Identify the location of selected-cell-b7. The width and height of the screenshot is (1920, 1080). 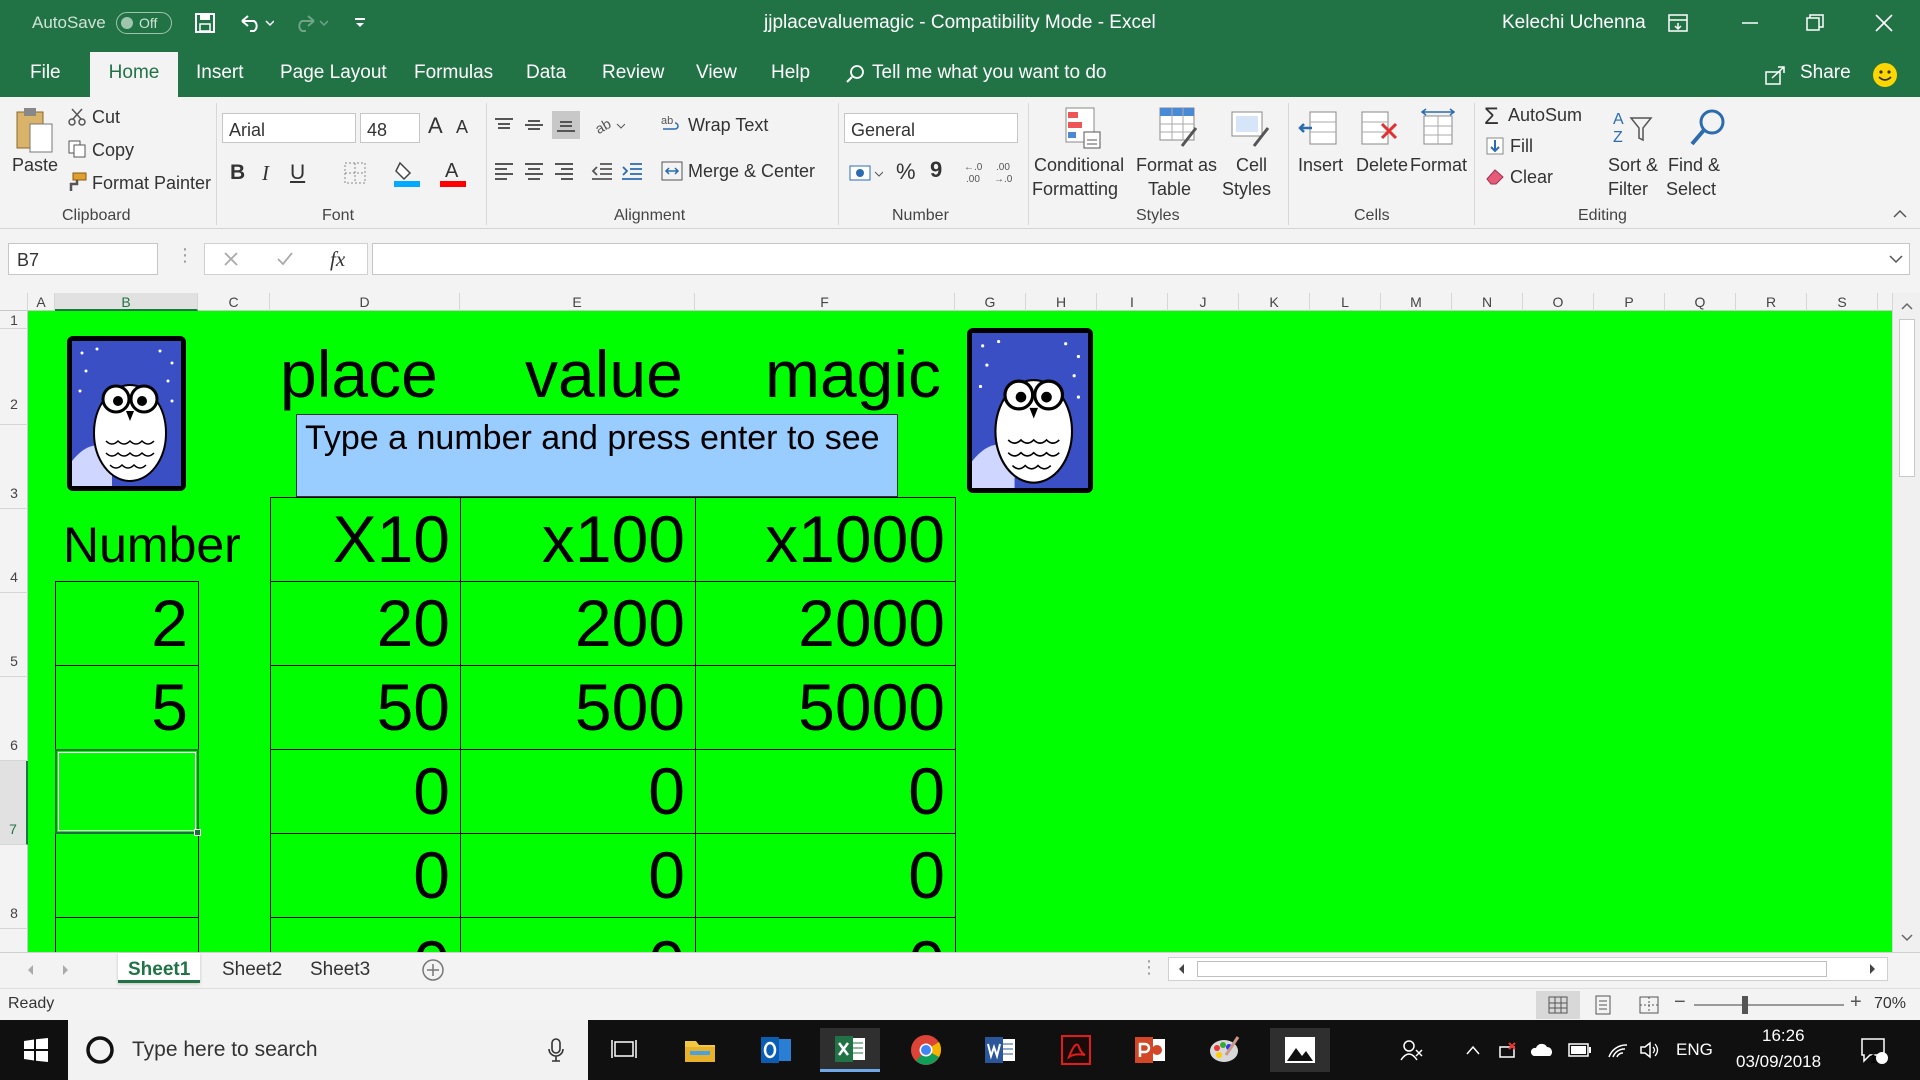
(127, 791).